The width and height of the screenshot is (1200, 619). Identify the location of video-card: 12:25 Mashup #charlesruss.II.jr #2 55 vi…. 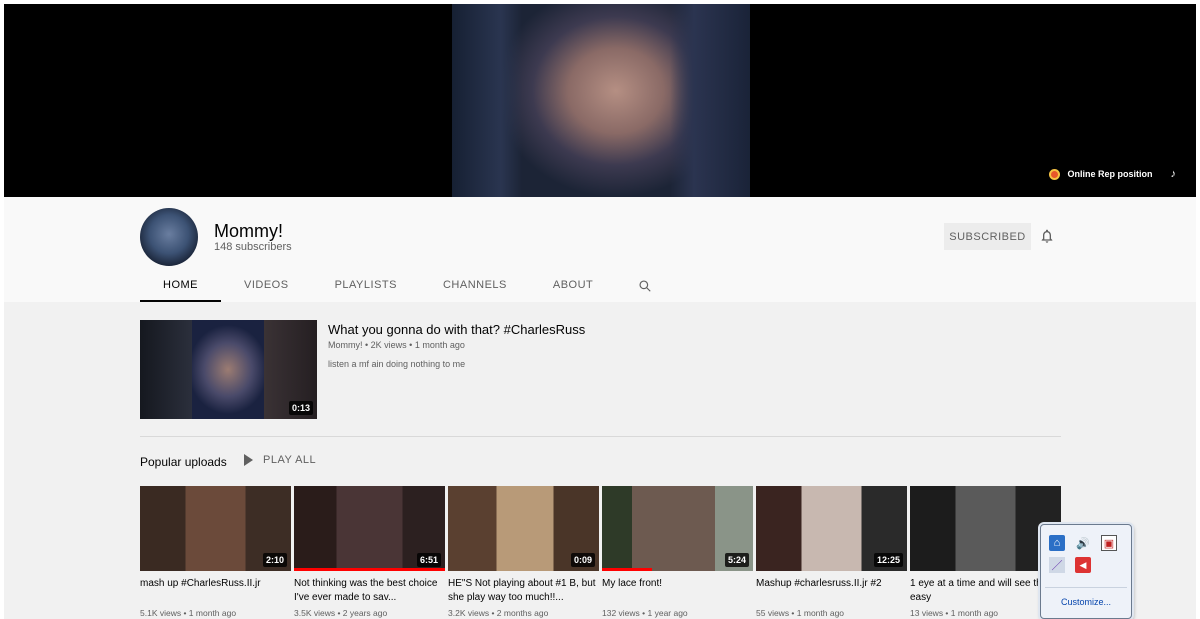
(831, 552).